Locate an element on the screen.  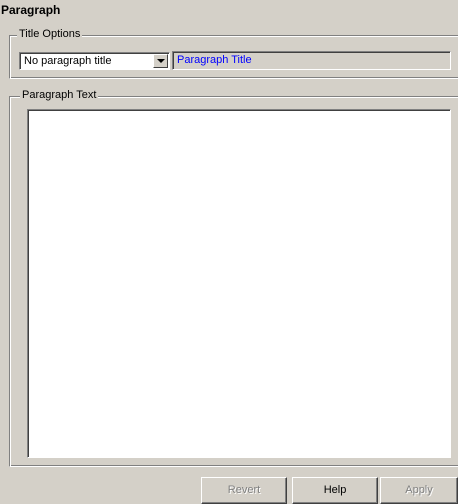
revert-button: Revert is located at coordinates (244, 490).